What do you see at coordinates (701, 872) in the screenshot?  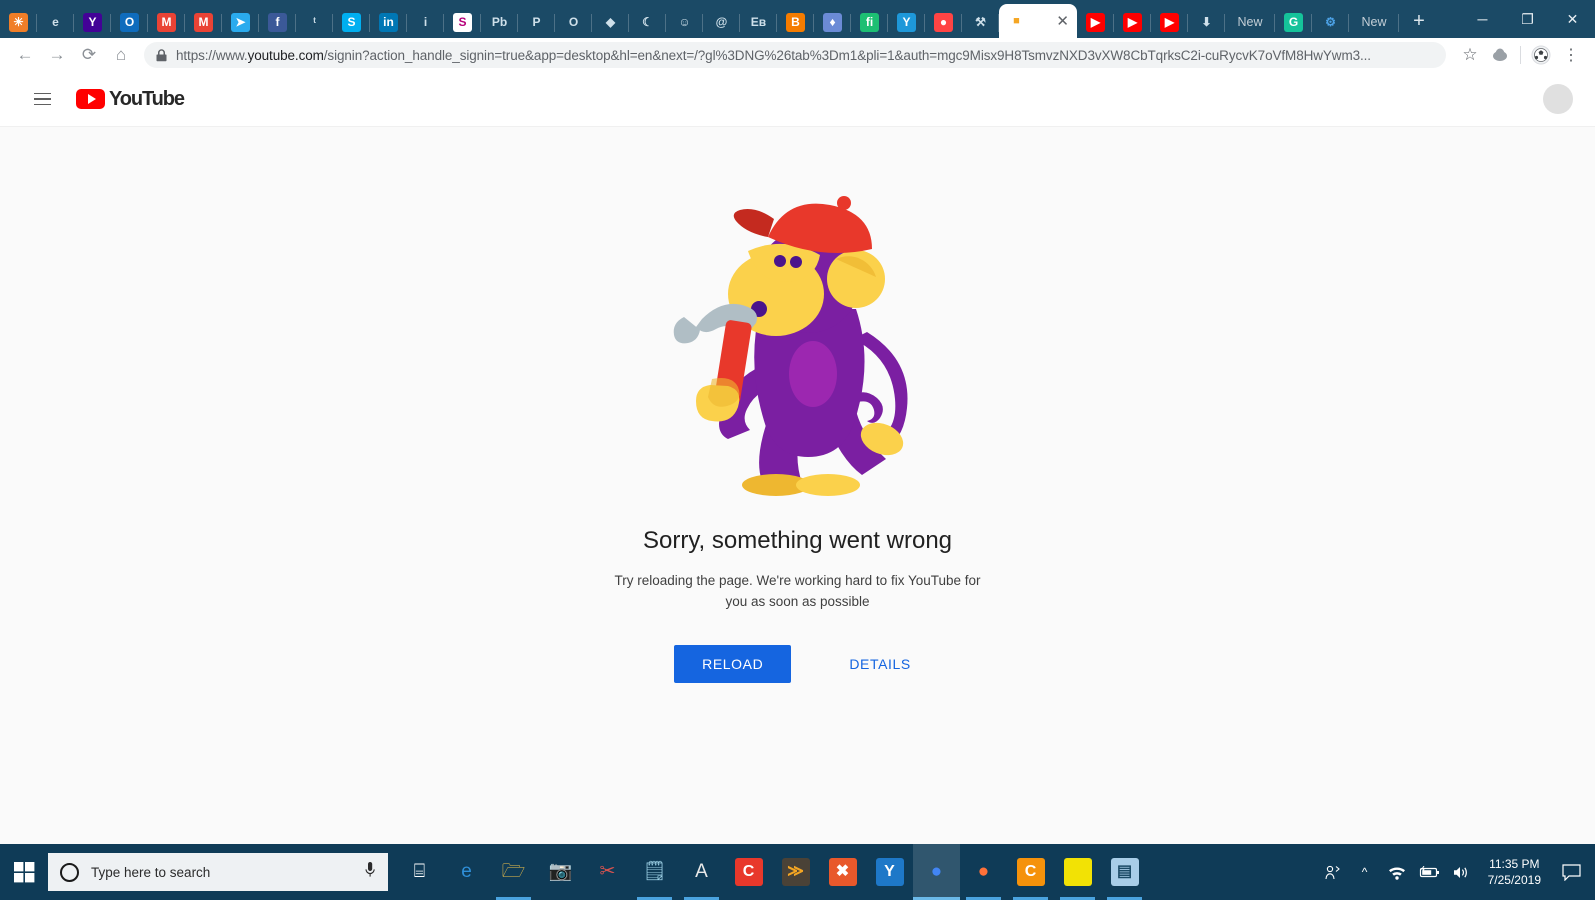 I see `font-viewer-icon: A` at bounding box center [701, 872].